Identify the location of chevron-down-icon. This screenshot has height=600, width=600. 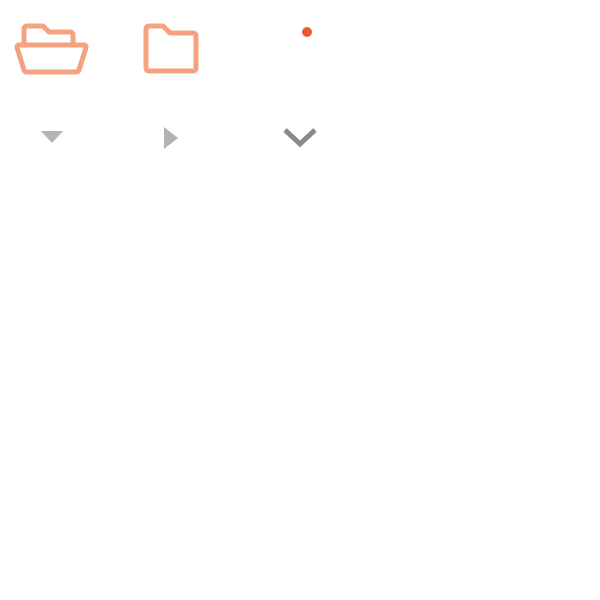
(300, 138).